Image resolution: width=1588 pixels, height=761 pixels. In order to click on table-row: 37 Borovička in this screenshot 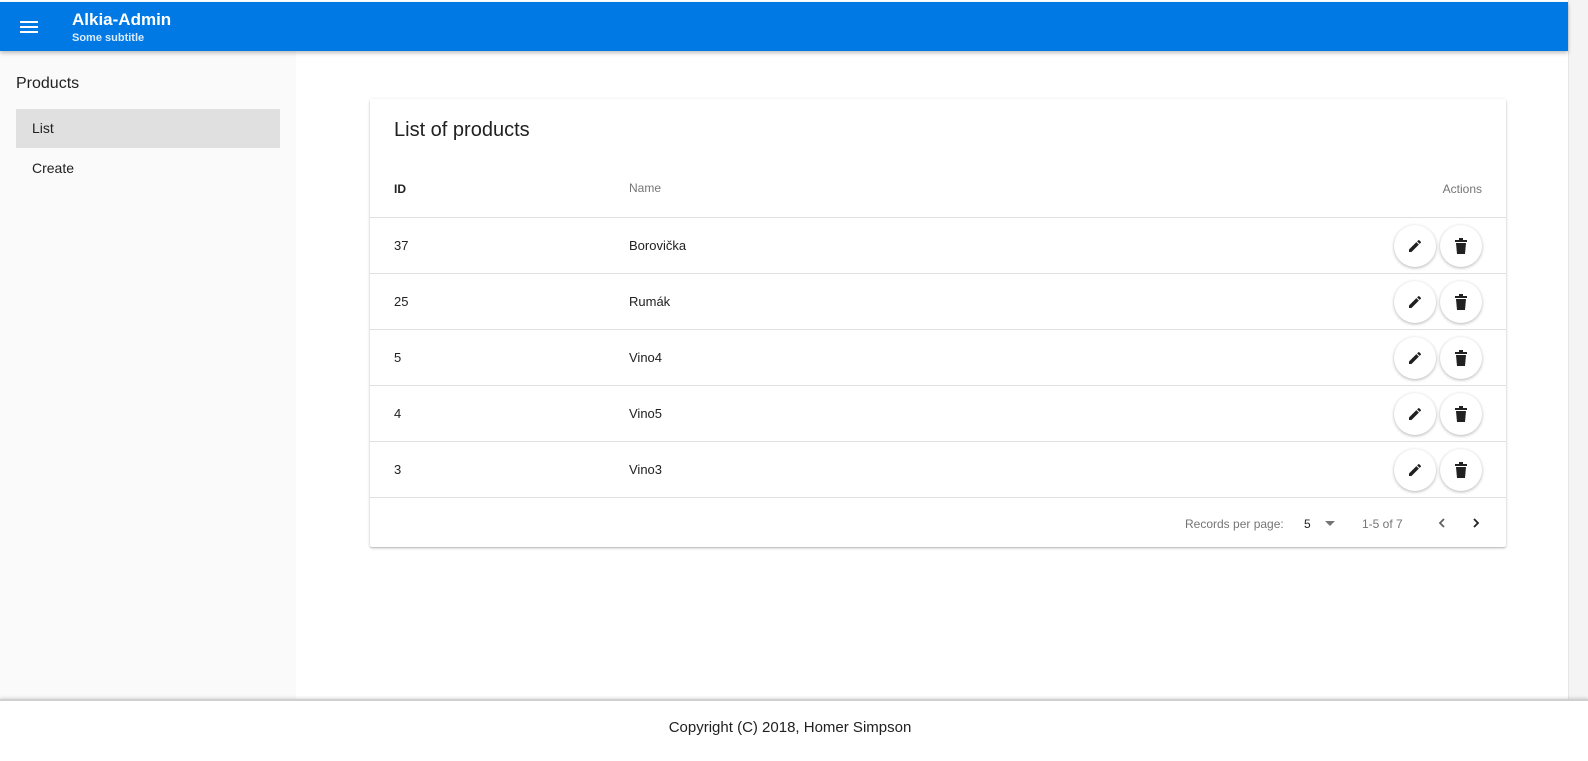, I will do `click(938, 246)`.